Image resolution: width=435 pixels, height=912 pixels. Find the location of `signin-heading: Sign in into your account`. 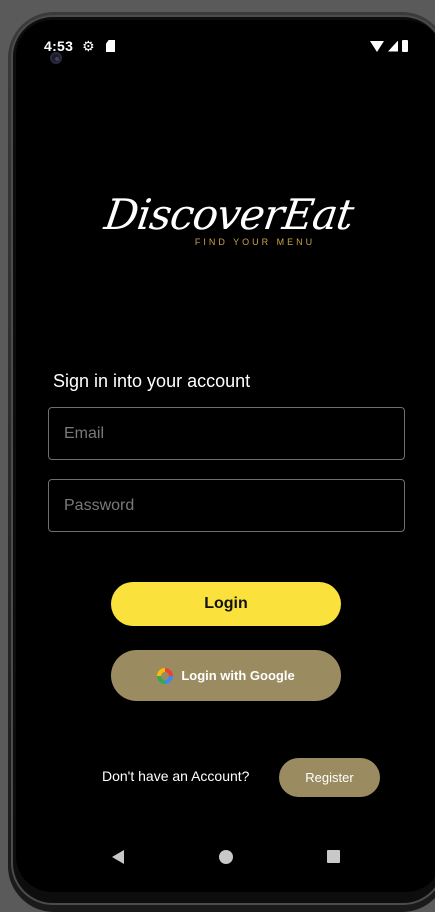

signin-heading: Sign in into your account is located at coordinates (152, 381).